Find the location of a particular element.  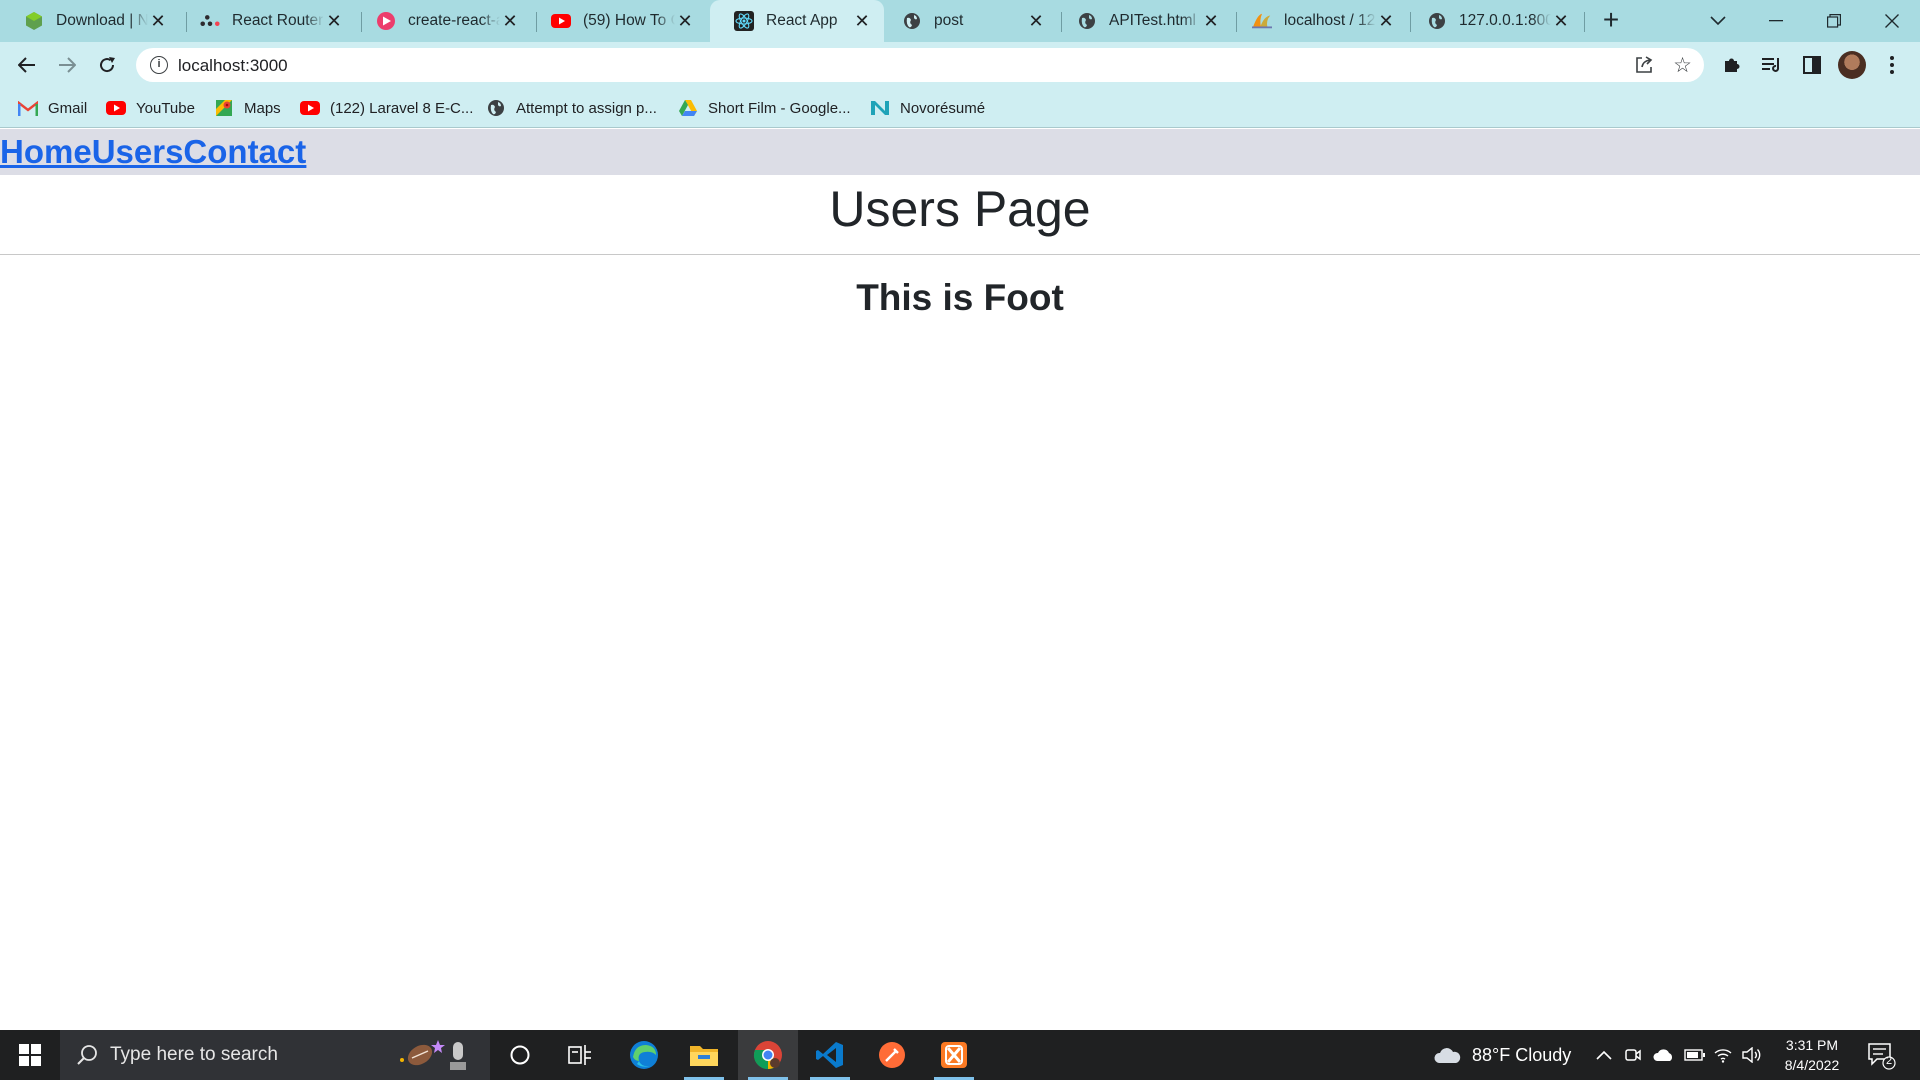

divider is located at coordinates (960, 254).